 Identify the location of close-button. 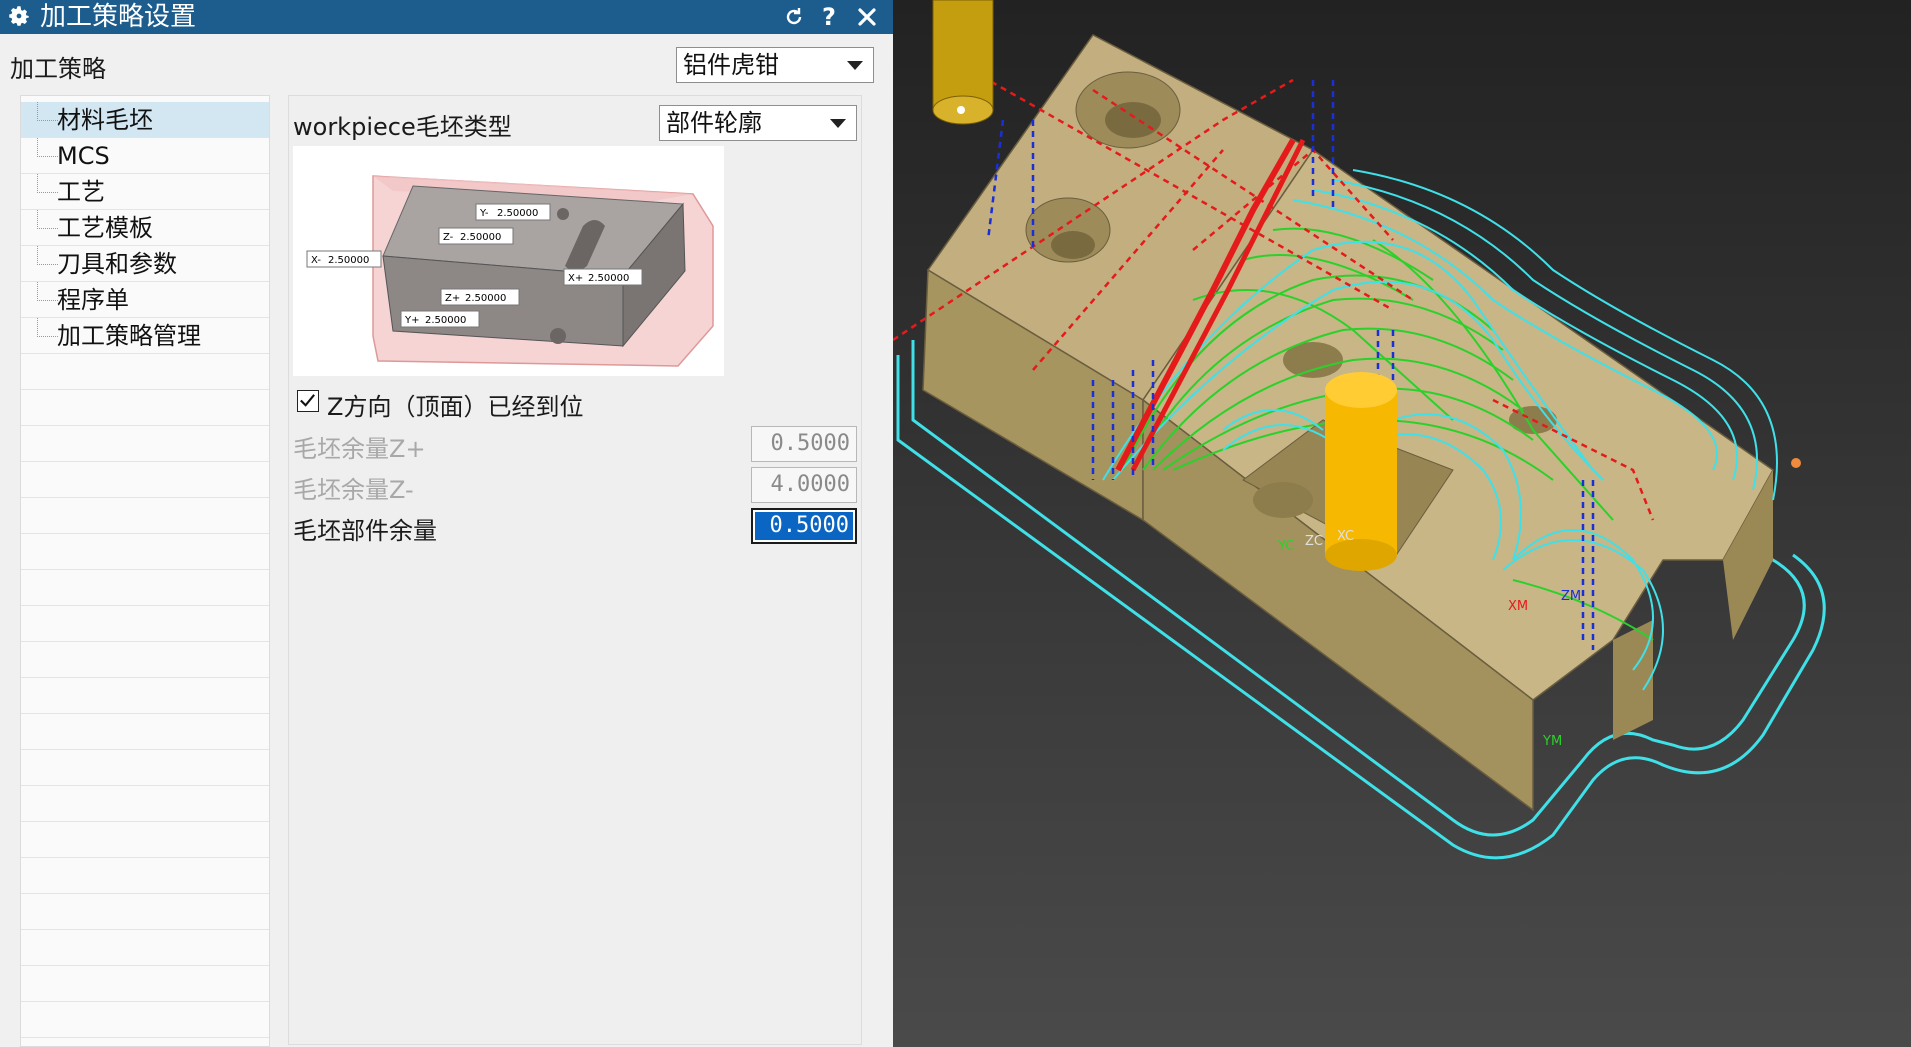
(867, 17).